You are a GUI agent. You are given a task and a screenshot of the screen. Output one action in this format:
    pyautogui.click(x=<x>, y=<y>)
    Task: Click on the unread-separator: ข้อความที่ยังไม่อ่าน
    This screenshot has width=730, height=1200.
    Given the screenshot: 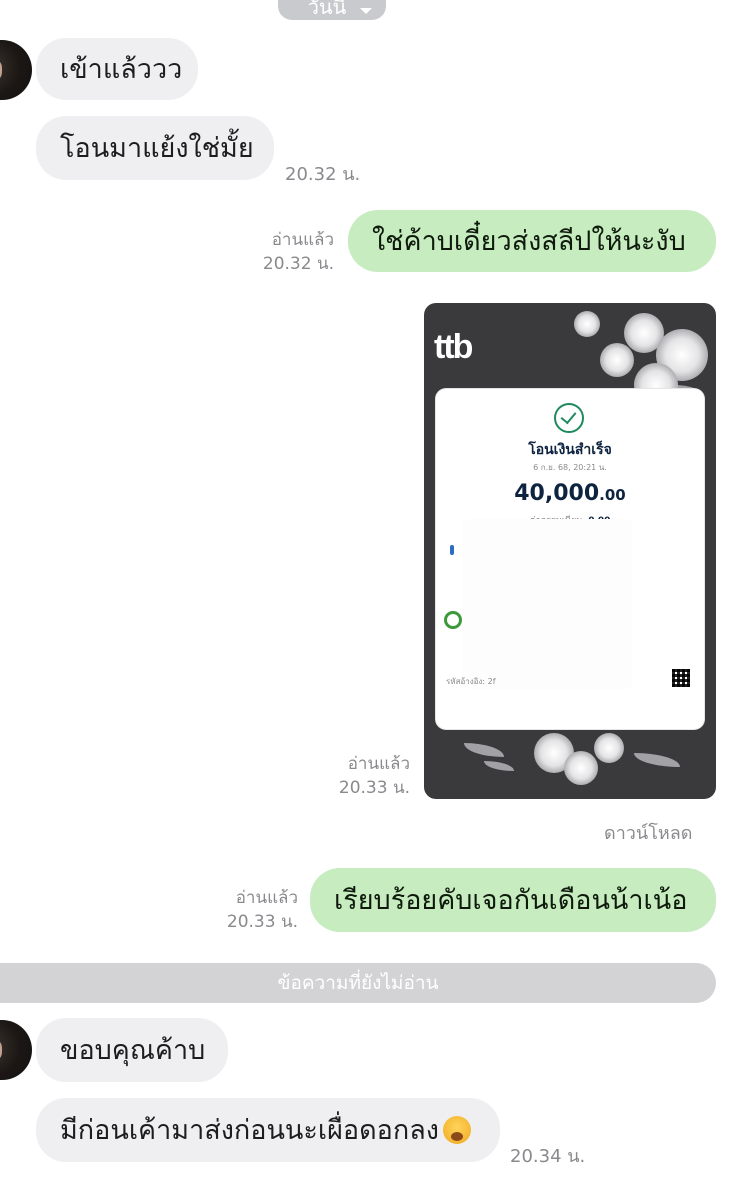 What is the action you would take?
    pyautogui.click(x=358, y=983)
    